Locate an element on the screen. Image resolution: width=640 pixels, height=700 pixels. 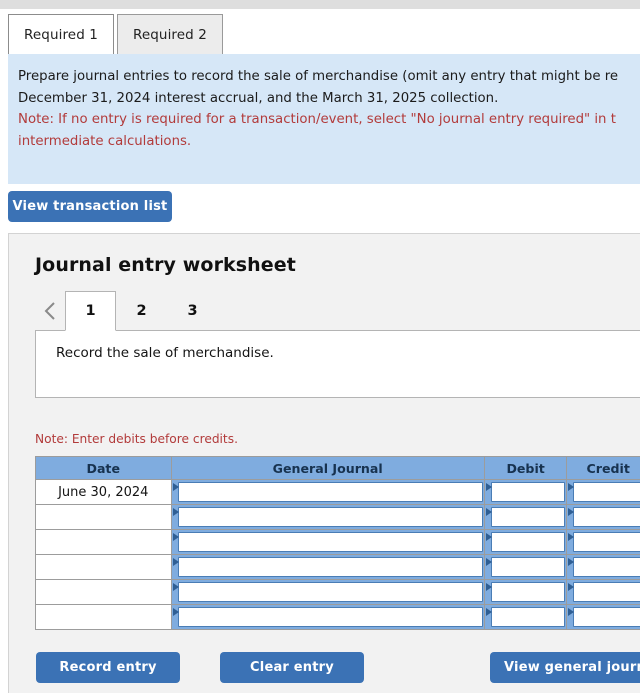
top-gray-strip is located at coordinates (320, 4).